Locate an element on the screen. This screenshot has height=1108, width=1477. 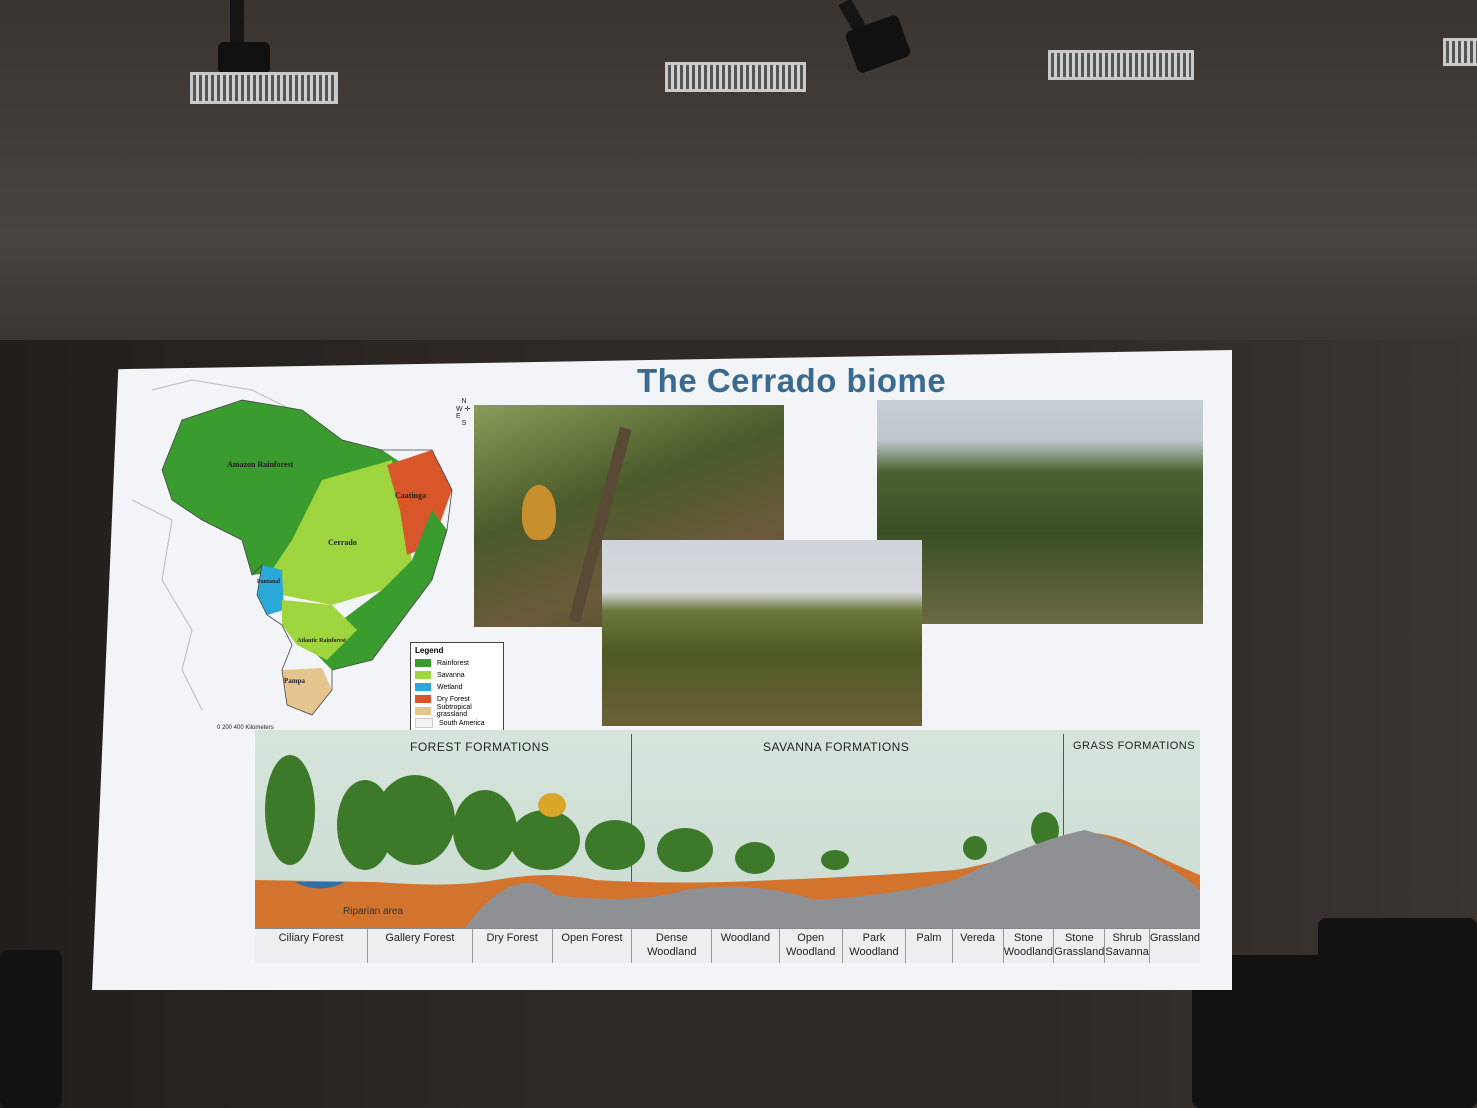
compass-north: N is located at coordinates (464, 401).